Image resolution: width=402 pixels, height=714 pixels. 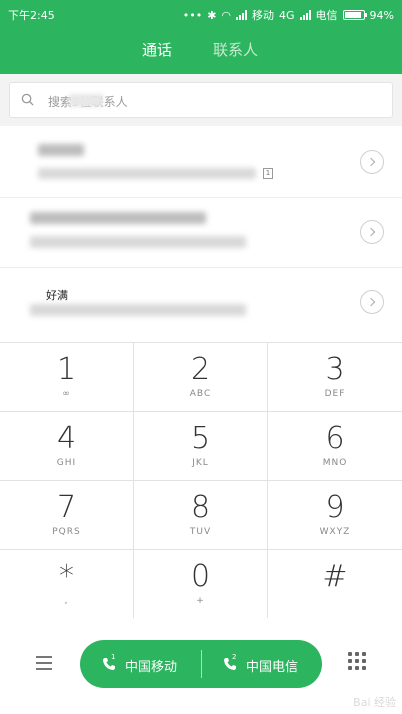 What do you see at coordinates (192, 15) in the screenshot?
I see `dots-icon: •••` at bounding box center [192, 15].